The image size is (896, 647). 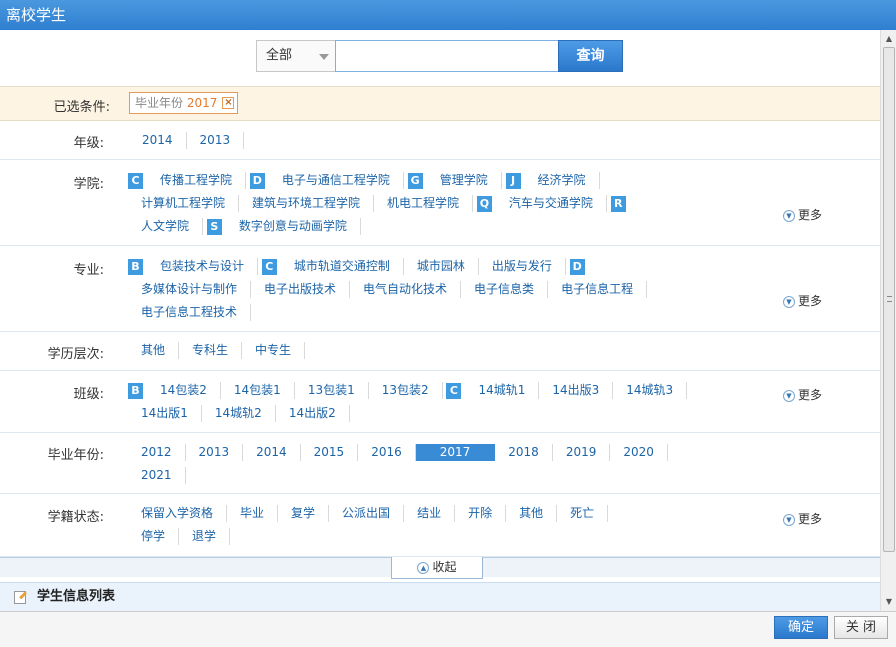 What do you see at coordinates (76, 596) in the screenshot?
I see `student-list-title: 学生信息列表` at bounding box center [76, 596].